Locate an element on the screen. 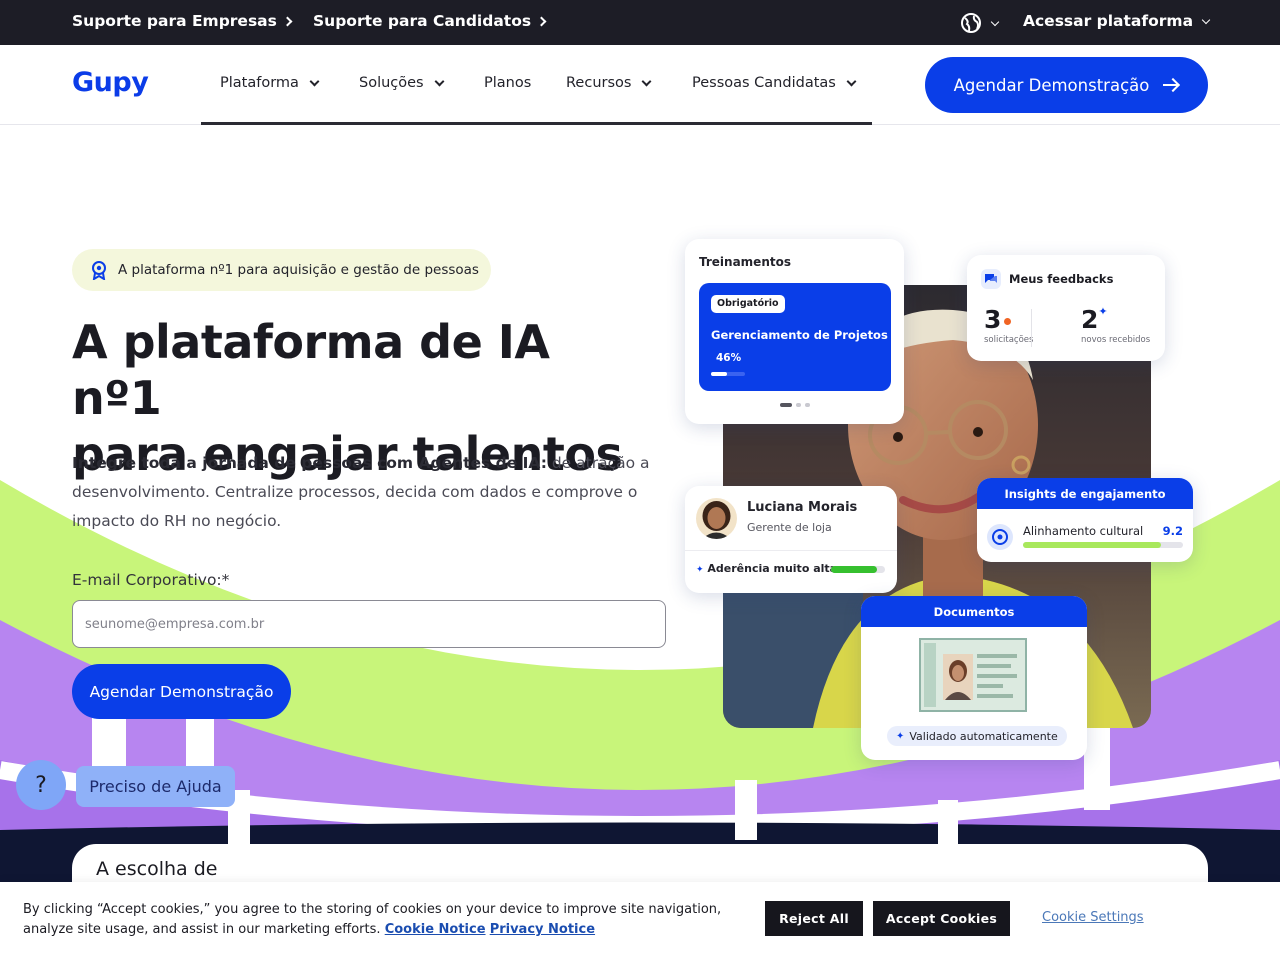 The height and width of the screenshot is (960, 1280). hero-schedule-demo-button: Agendar Demonstração is located at coordinates (181, 691).